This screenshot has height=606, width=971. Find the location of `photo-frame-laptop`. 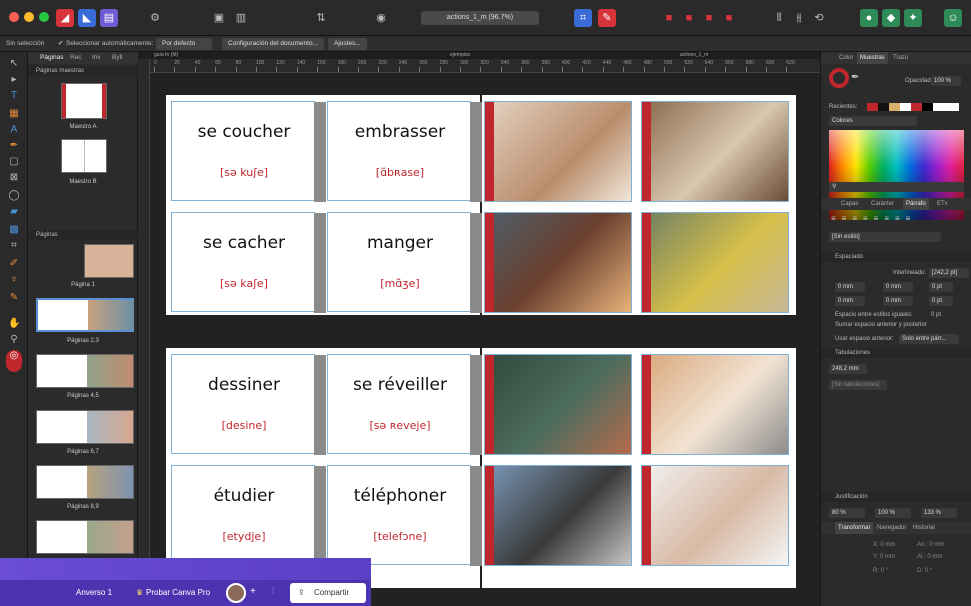

photo-frame-laptop is located at coordinates (715, 404).